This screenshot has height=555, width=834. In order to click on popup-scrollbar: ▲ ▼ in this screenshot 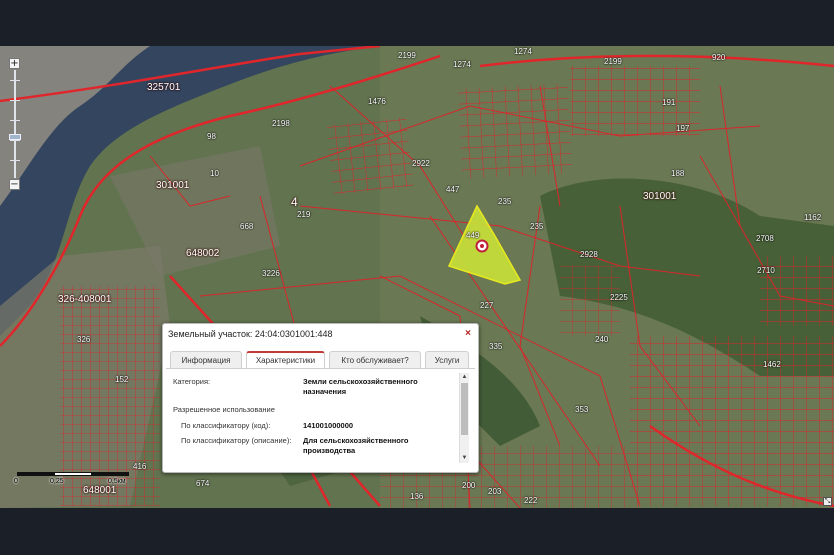, I will do `click(464, 418)`.